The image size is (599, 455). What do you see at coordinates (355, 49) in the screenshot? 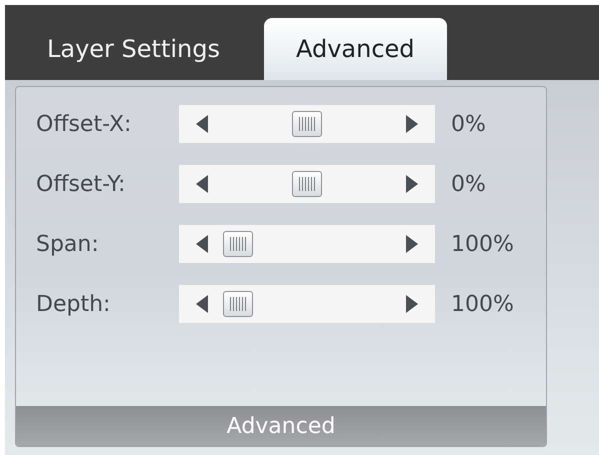
I see `tab: Advanced` at bounding box center [355, 49].